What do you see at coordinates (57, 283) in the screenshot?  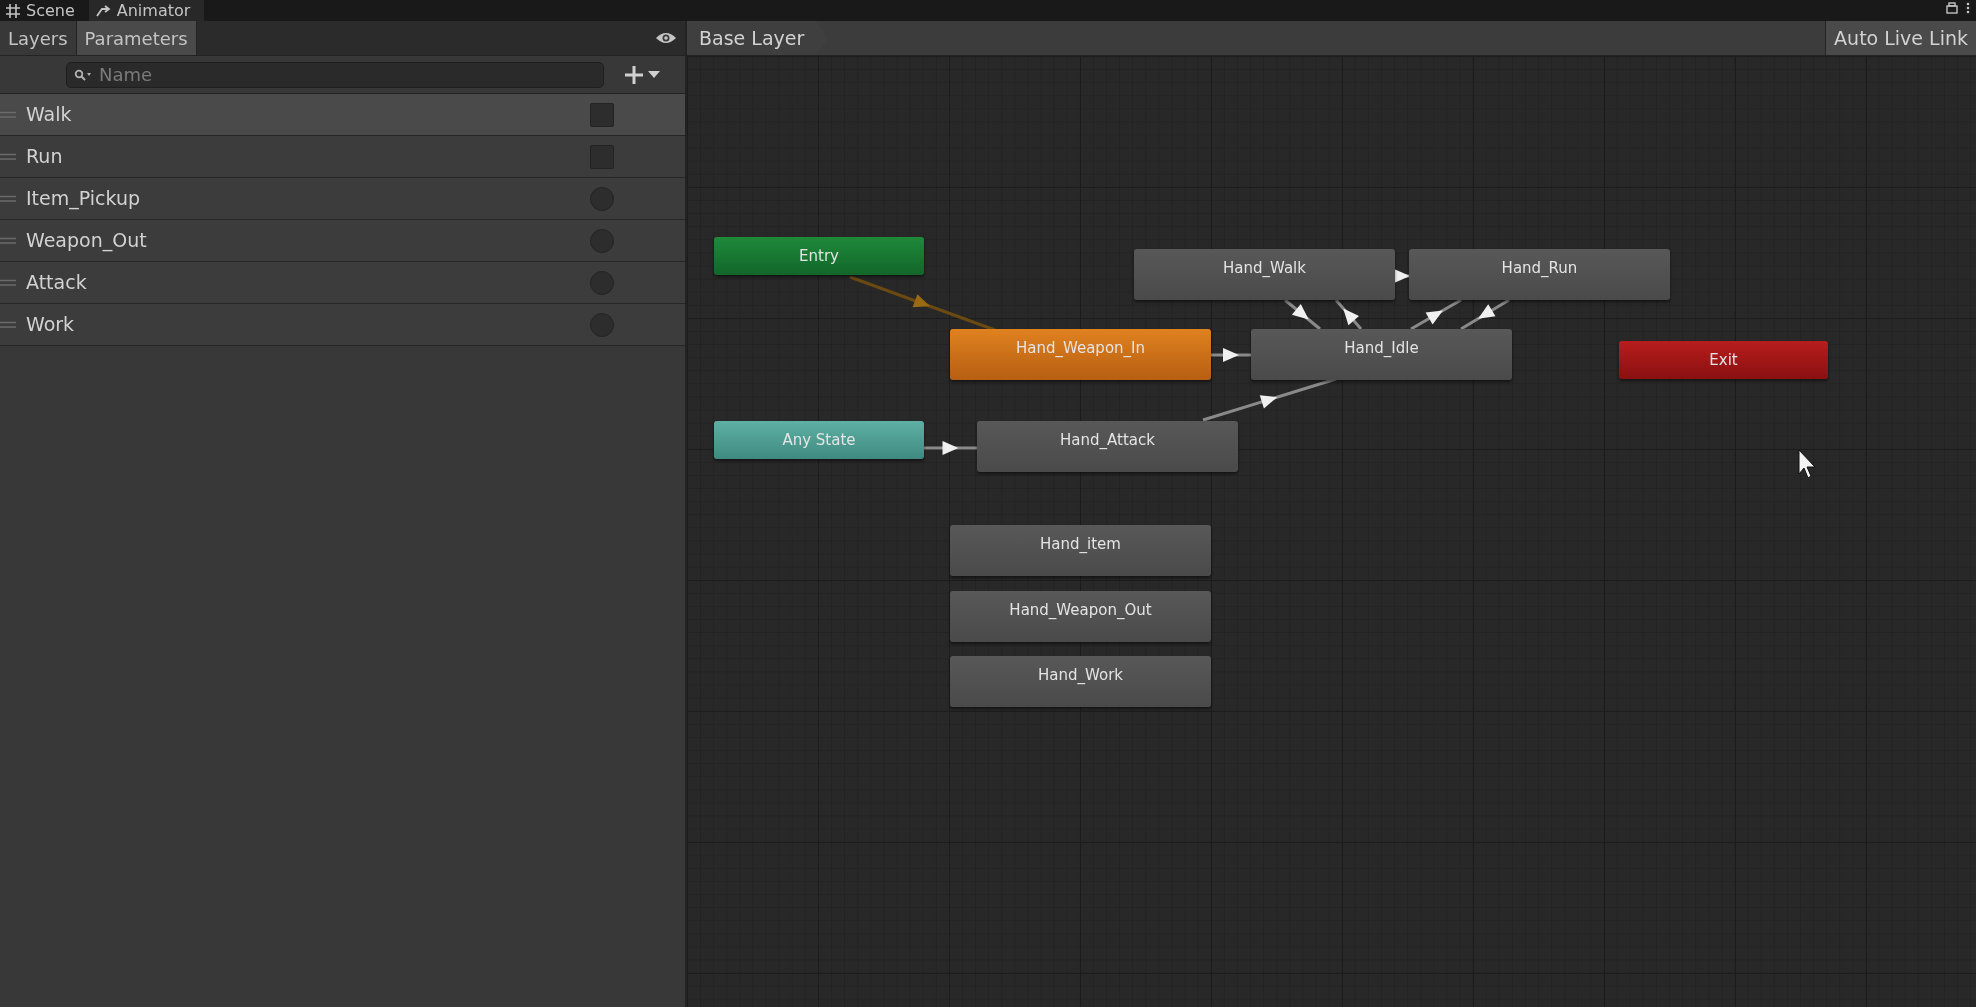 I see `parameter-name: Attack` at bounding box center [57, 283].